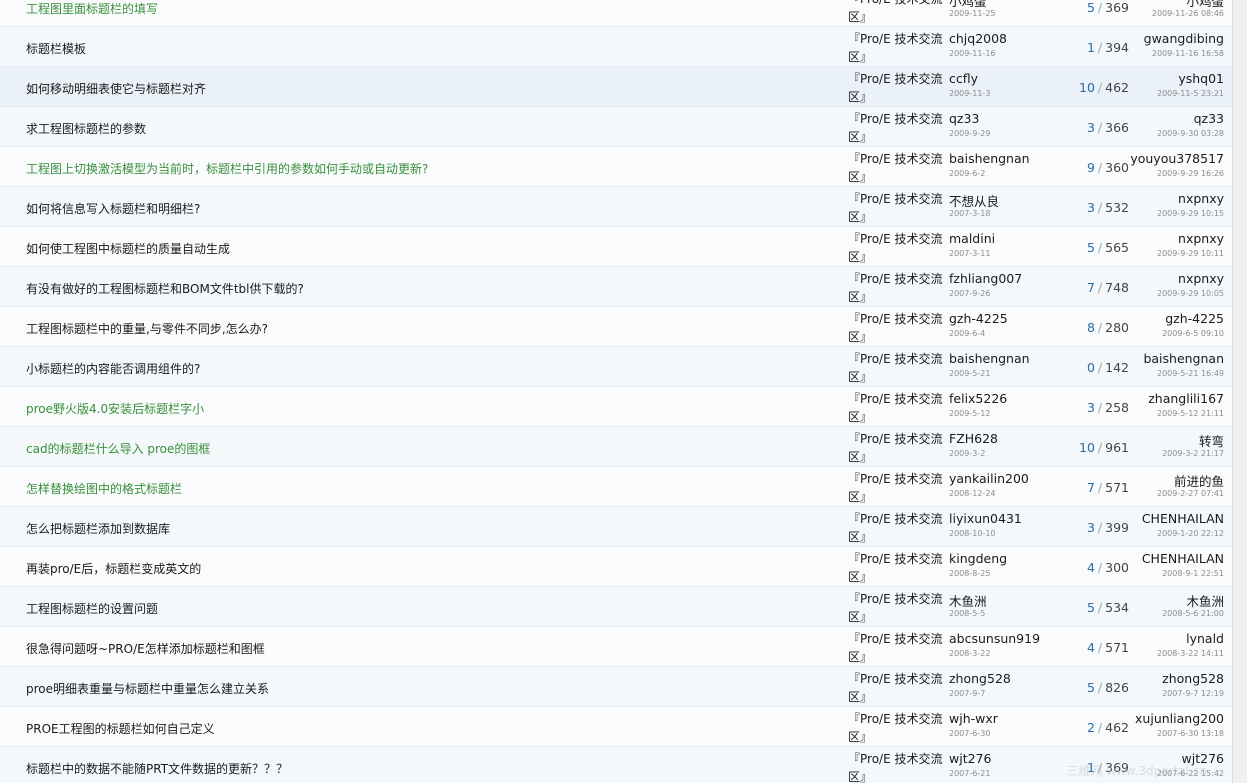 The image size is (1247, 783). Describe the element at coordinates (1194, 318) in the screenshot. I see `last-poster-link: gzh-4225` at that location.